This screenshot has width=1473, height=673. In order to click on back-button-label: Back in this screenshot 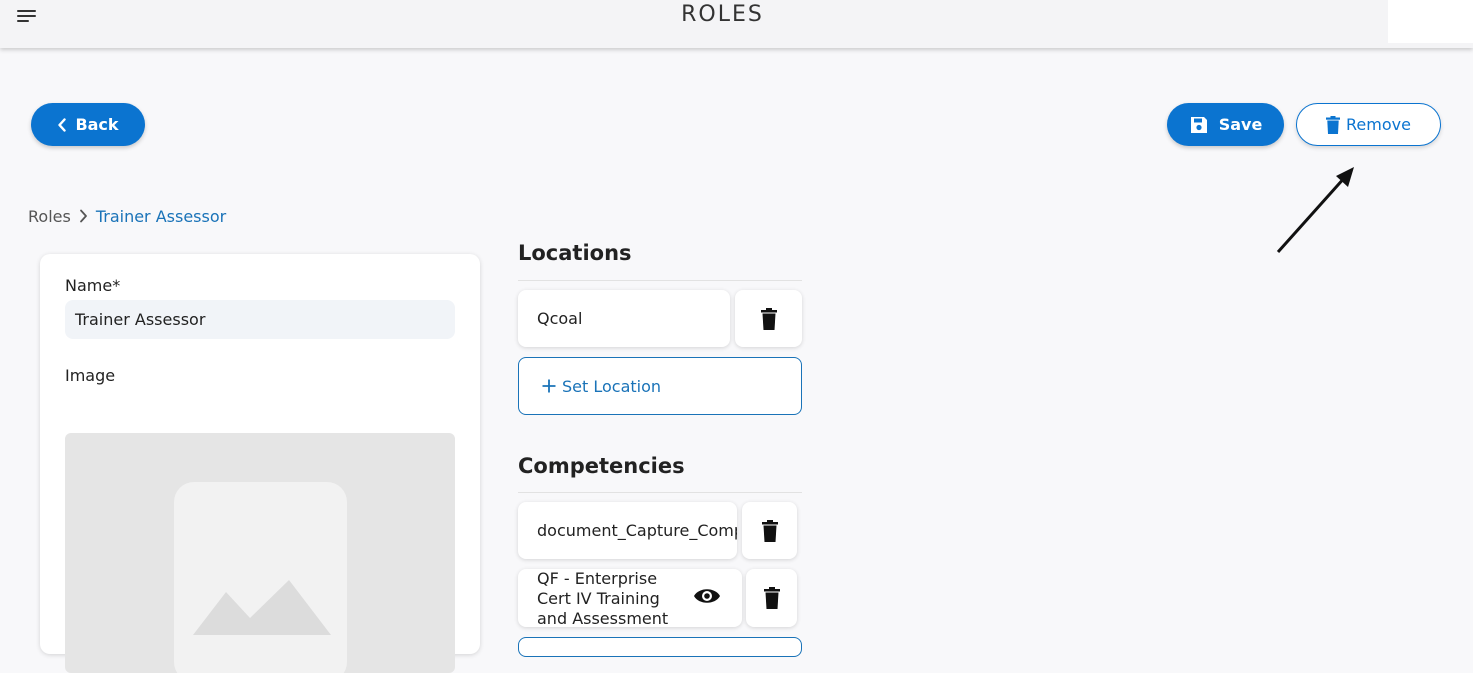, I will do `click(97, 124)`.